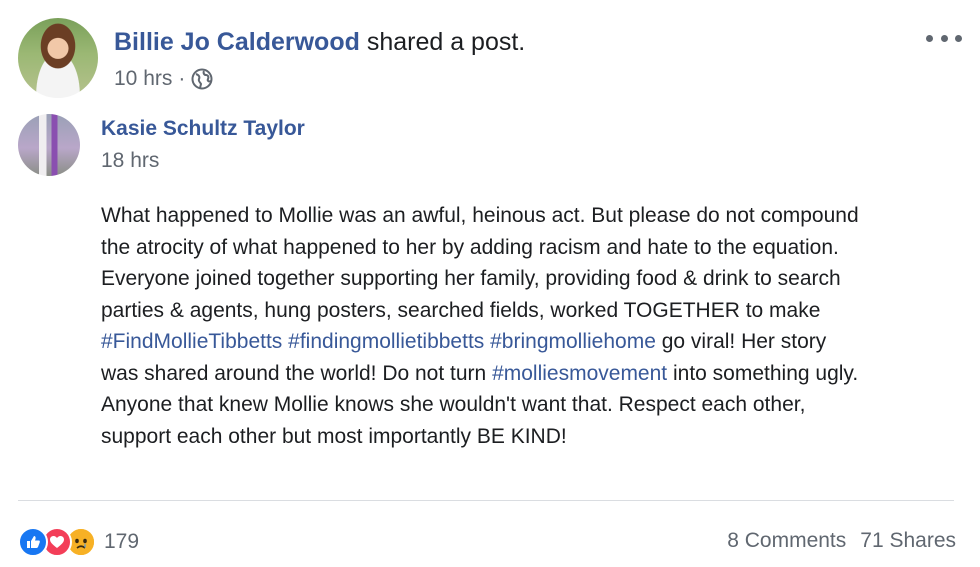 Image resolution: width=980 pixels, height=567 pixels. I want to click on more-options-button, so click(944, 38).